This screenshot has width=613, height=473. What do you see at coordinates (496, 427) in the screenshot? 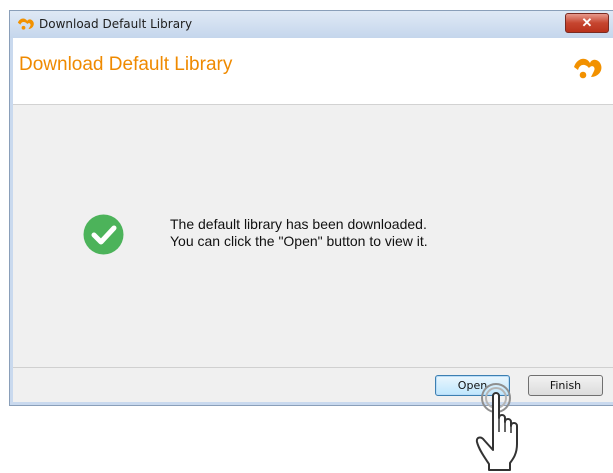
I see `hand-pointer-icon` at bounding box center [496, 427].